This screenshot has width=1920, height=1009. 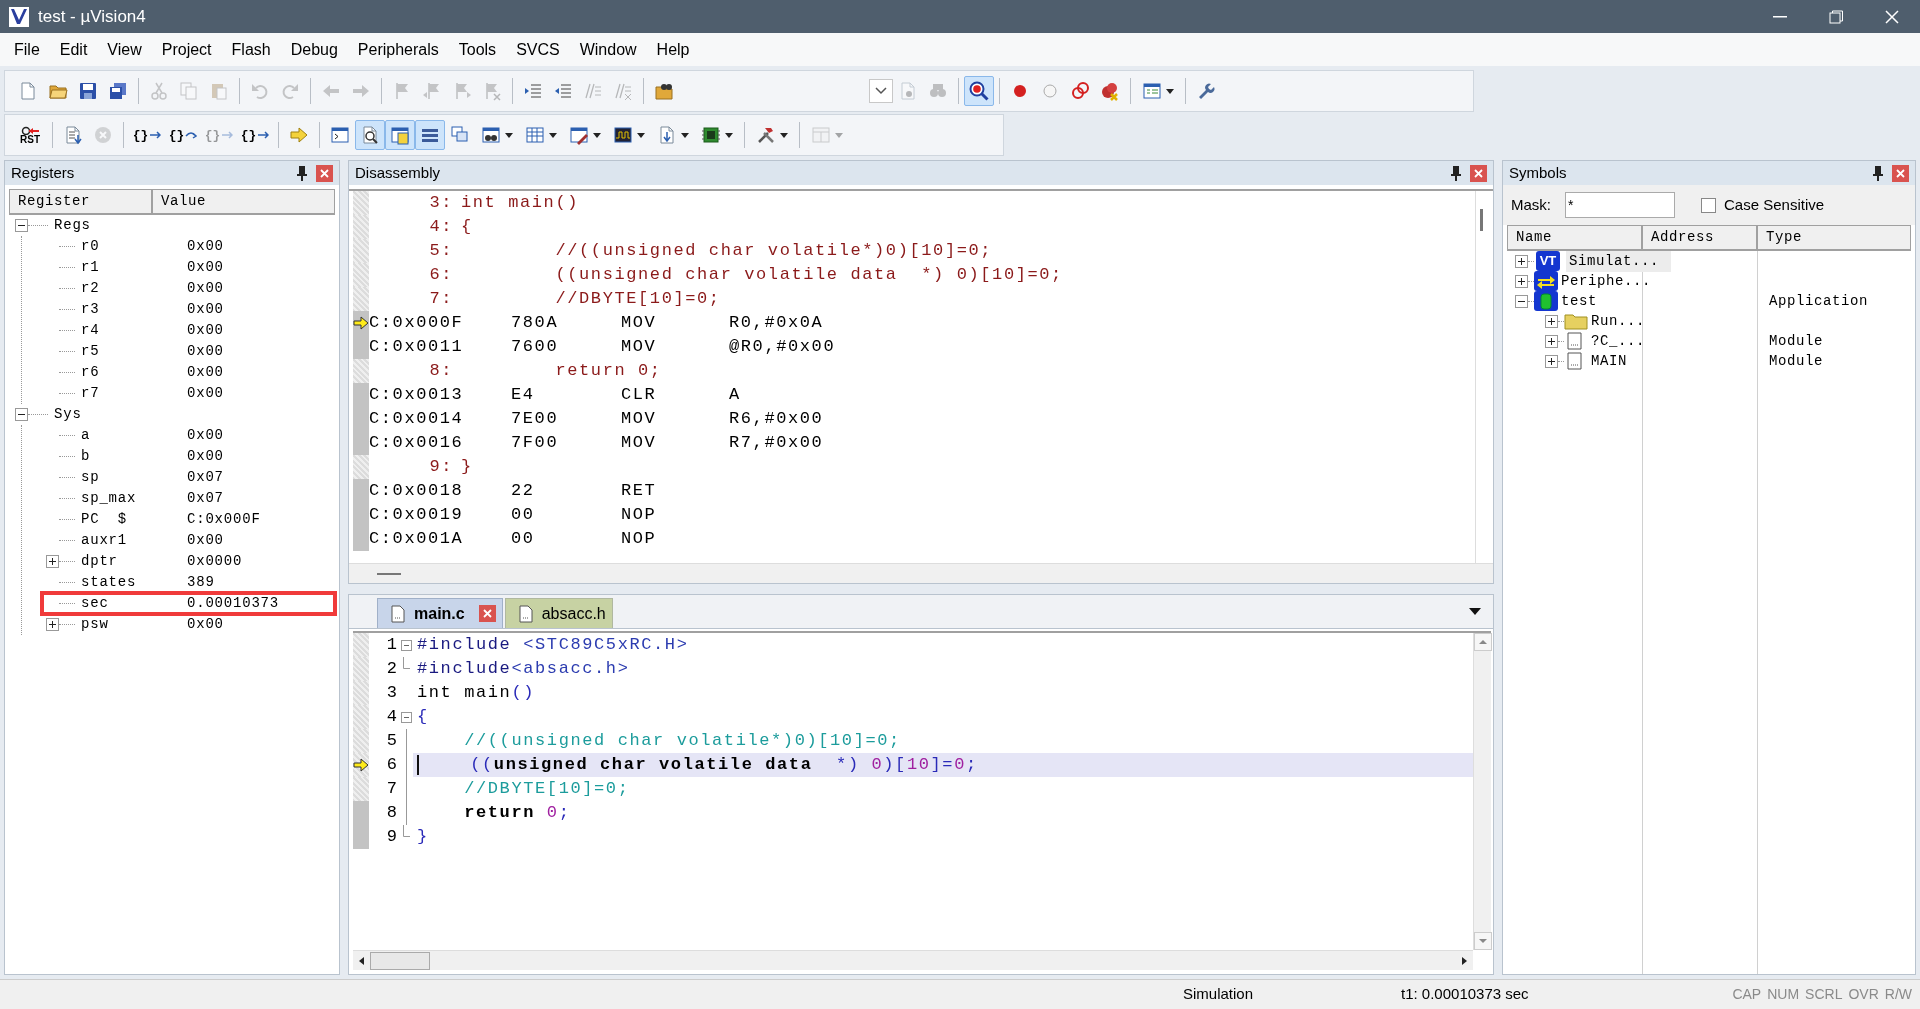 I want to click on debug-magnifier-icon, so click(x=979, y=91).